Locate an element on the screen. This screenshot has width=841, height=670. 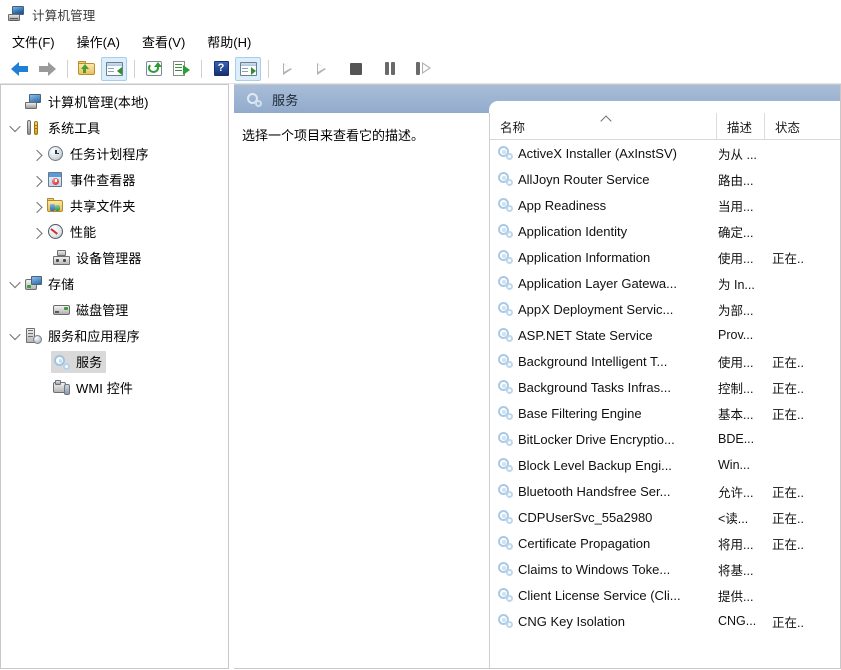
tree-item-computer-management-local: 计算机管理(本地) is located at coordinates (114, 102).